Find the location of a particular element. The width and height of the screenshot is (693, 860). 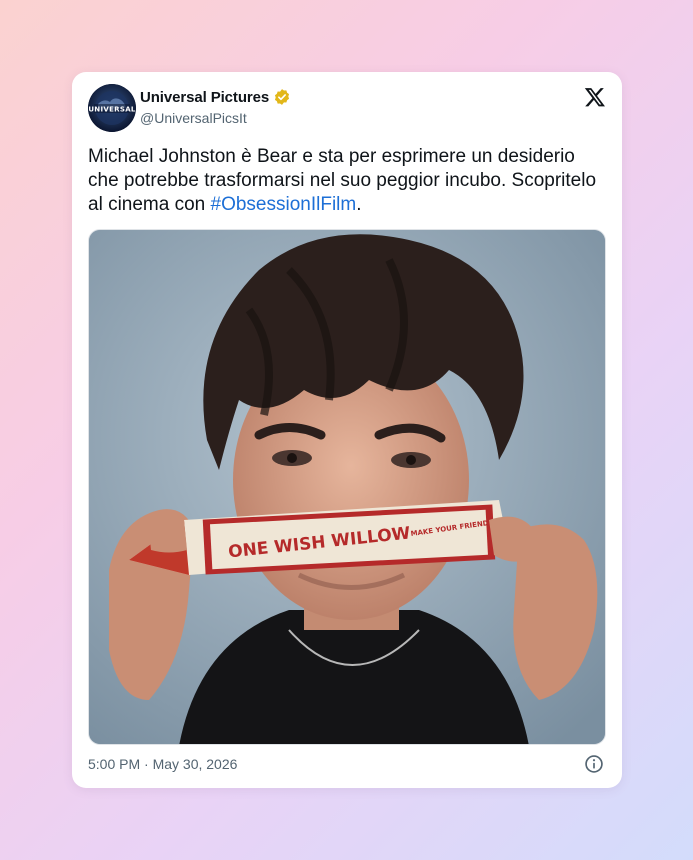

account-name-row: Universal Pictures is located at coordinates (215, 97).